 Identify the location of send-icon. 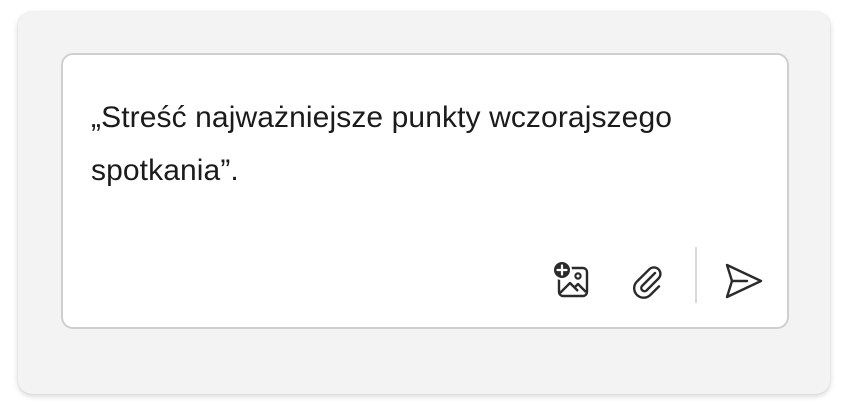
(743, 281).